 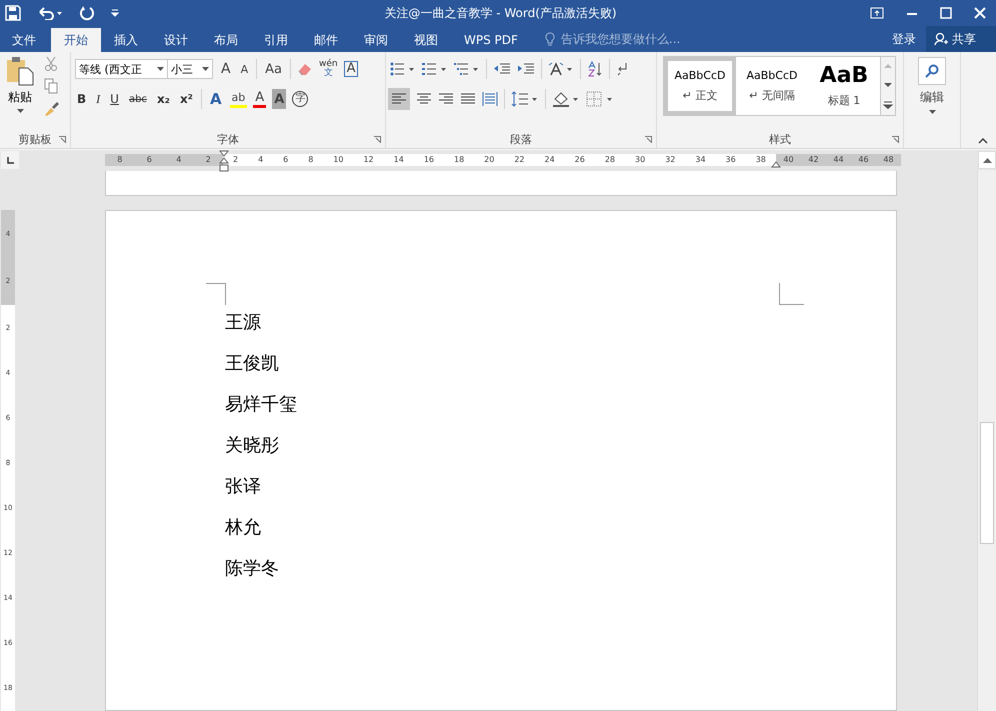 What do you see at coordinates (941, 39) in the screenshot?
I see `person-icon` at bounding box center [941, 39].